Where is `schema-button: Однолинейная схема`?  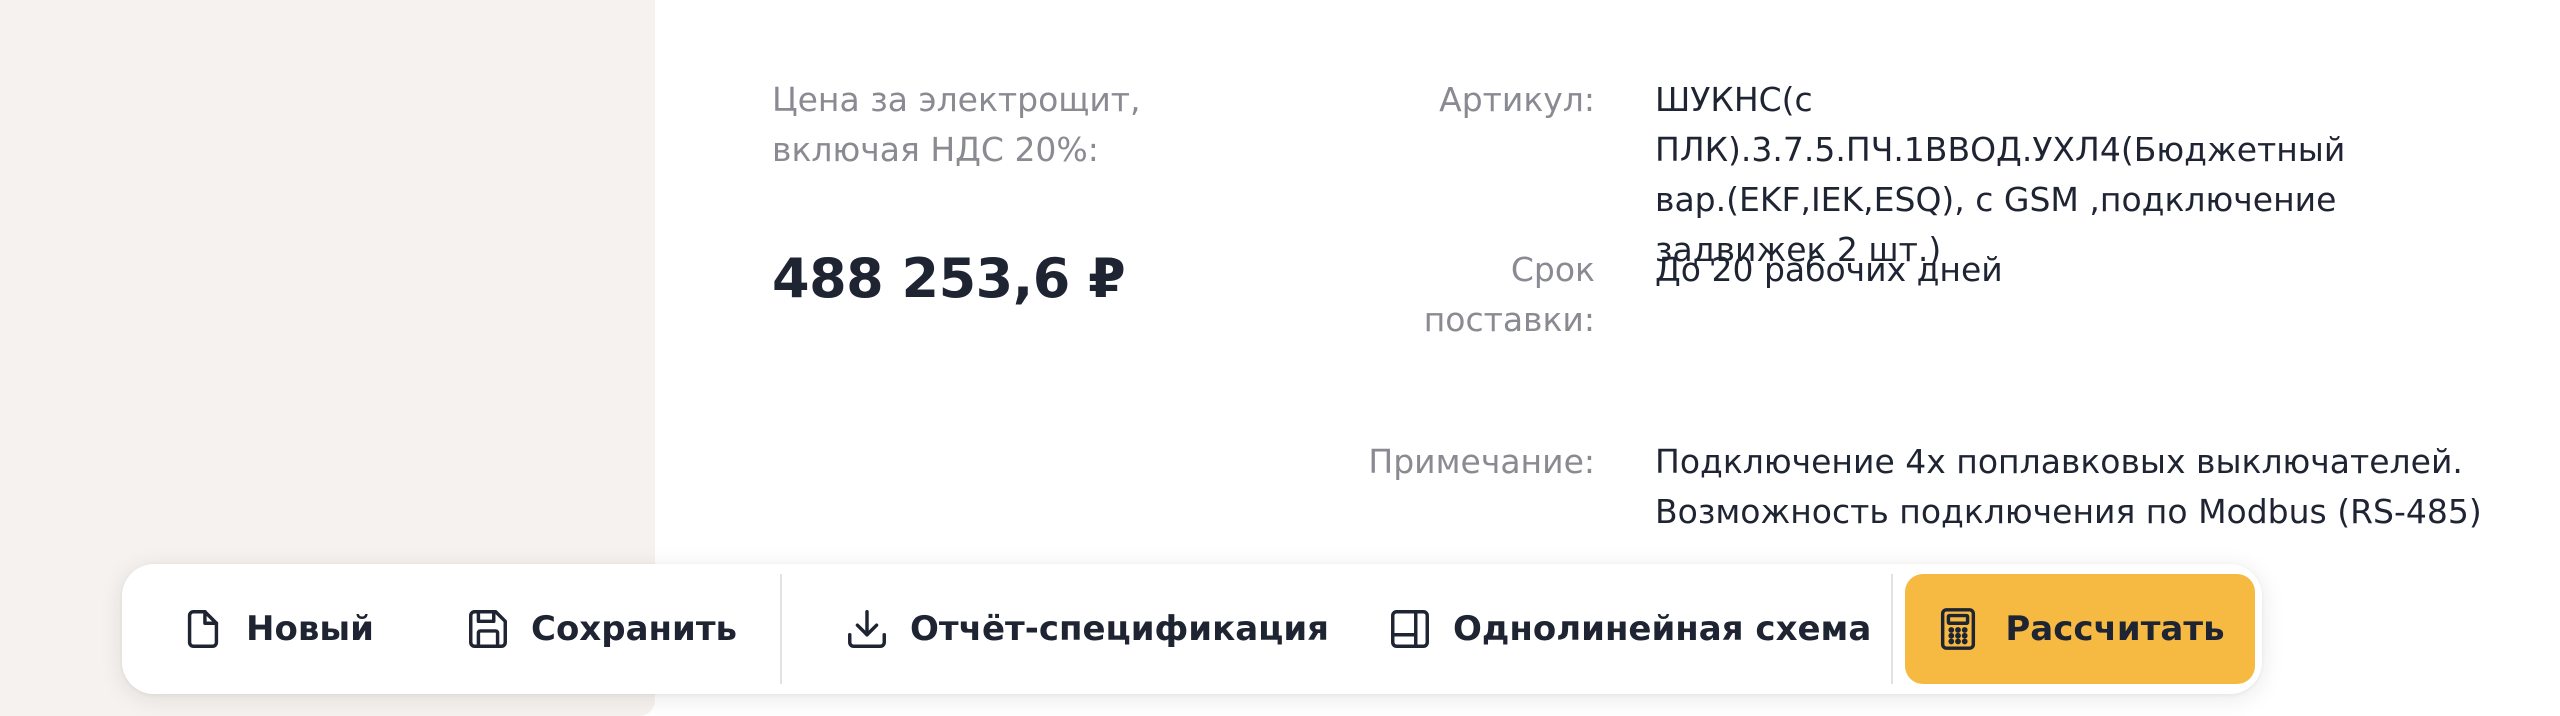
schema-button: Однолинейная схема is located at coordinates (1629, 629).